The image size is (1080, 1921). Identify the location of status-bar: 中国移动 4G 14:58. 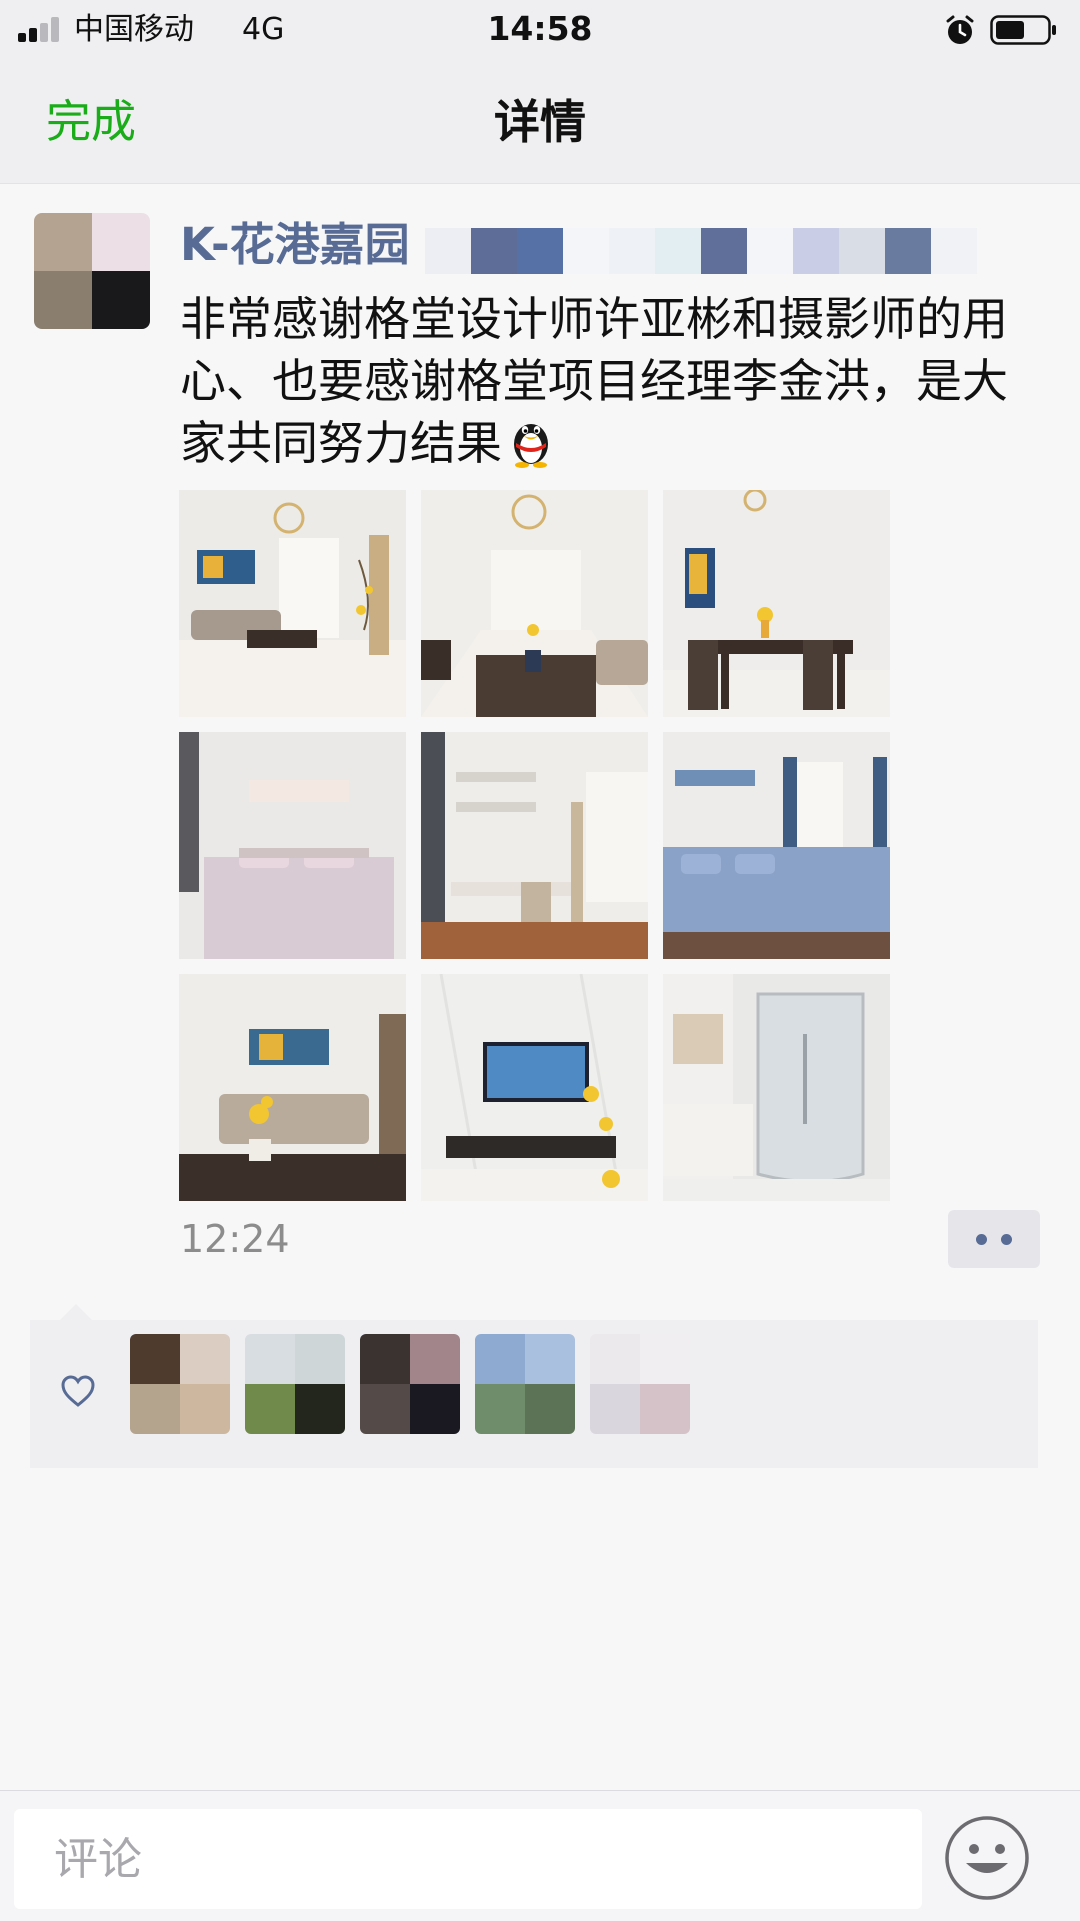
(540, 30).